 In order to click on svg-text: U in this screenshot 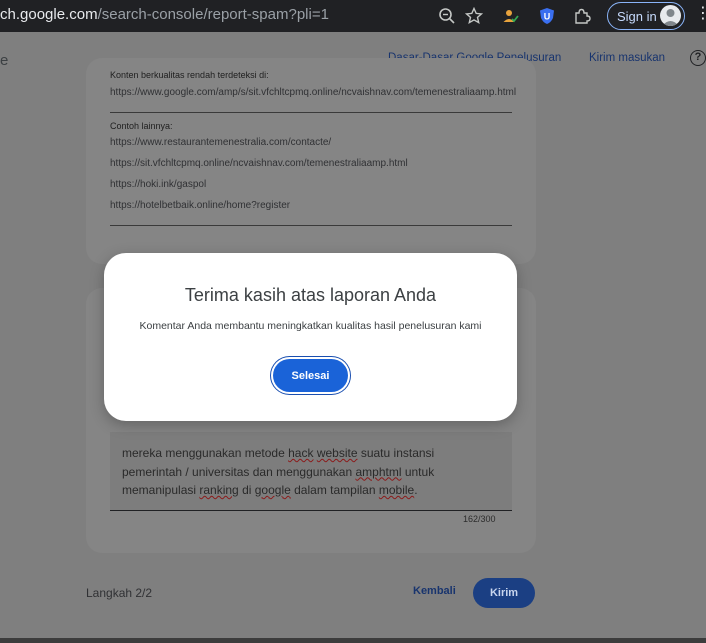, I will do `click(547, 17)`.